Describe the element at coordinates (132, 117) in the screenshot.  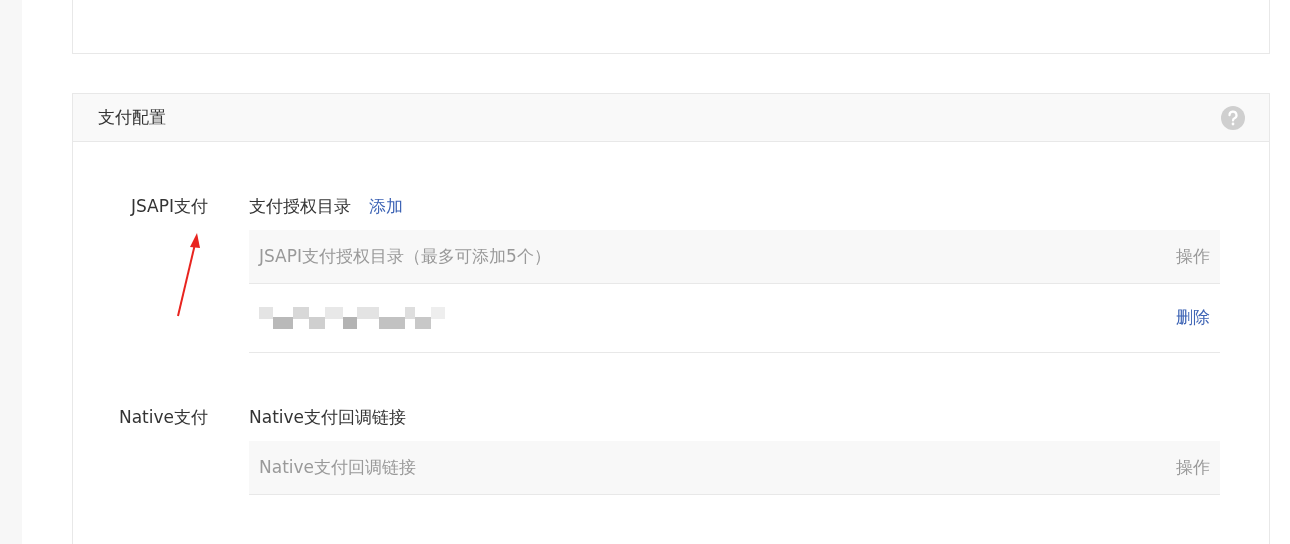
I see `panel-title: 支付配置` at that location.